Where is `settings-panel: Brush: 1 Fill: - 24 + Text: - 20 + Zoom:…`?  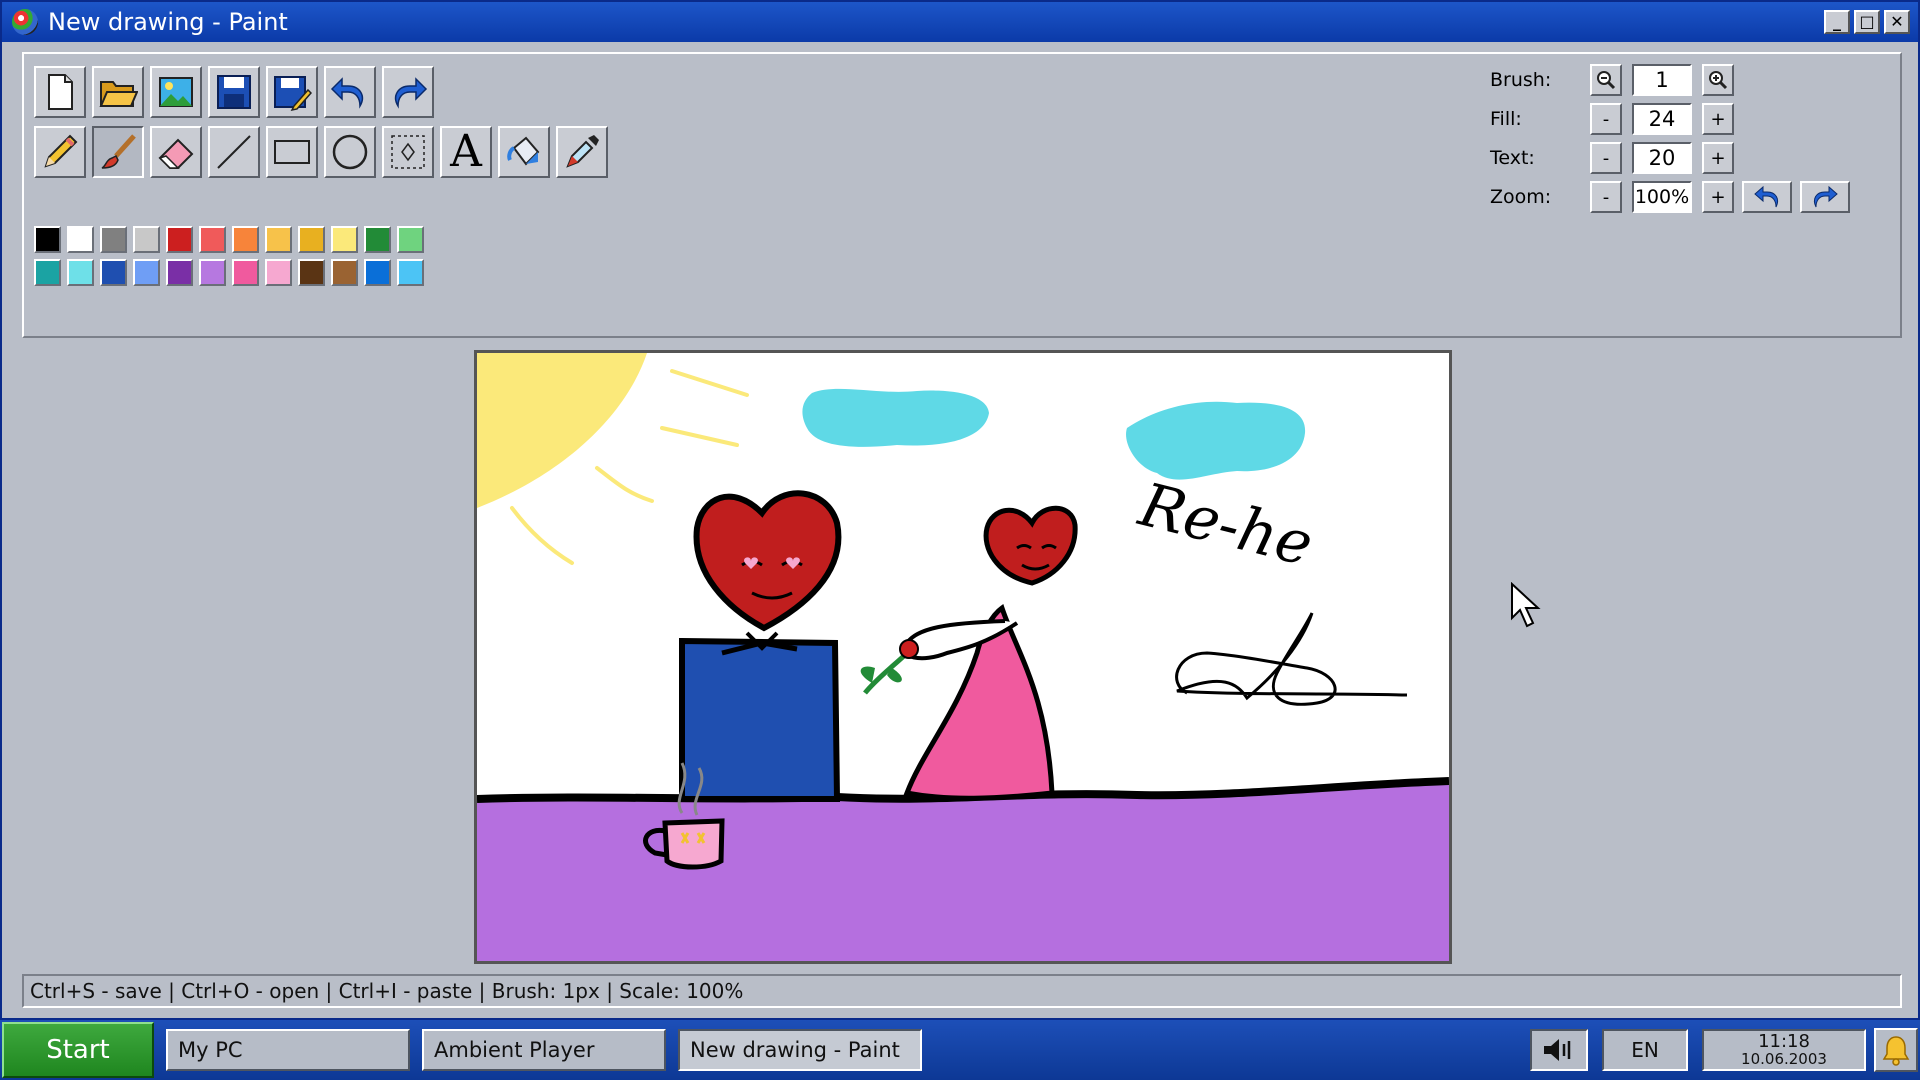 settings-panel: Brush: 1 Fill: - 24 + Text: - 20 + Zoom:… is located at coordinates (1690, 142).